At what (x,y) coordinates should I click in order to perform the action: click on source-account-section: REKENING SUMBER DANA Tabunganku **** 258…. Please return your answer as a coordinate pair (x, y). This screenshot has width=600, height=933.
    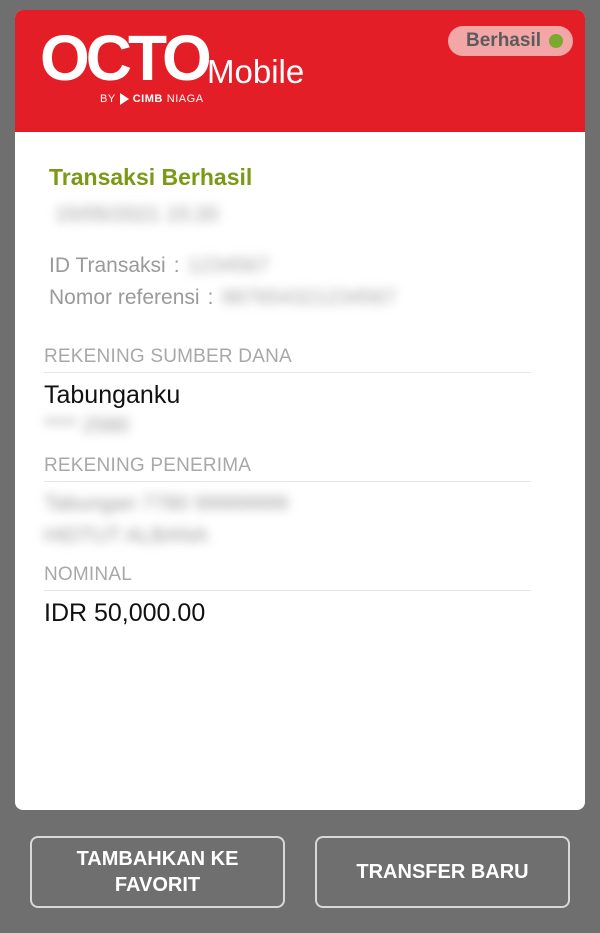
    Looking at the image, I should click on (287, 392).